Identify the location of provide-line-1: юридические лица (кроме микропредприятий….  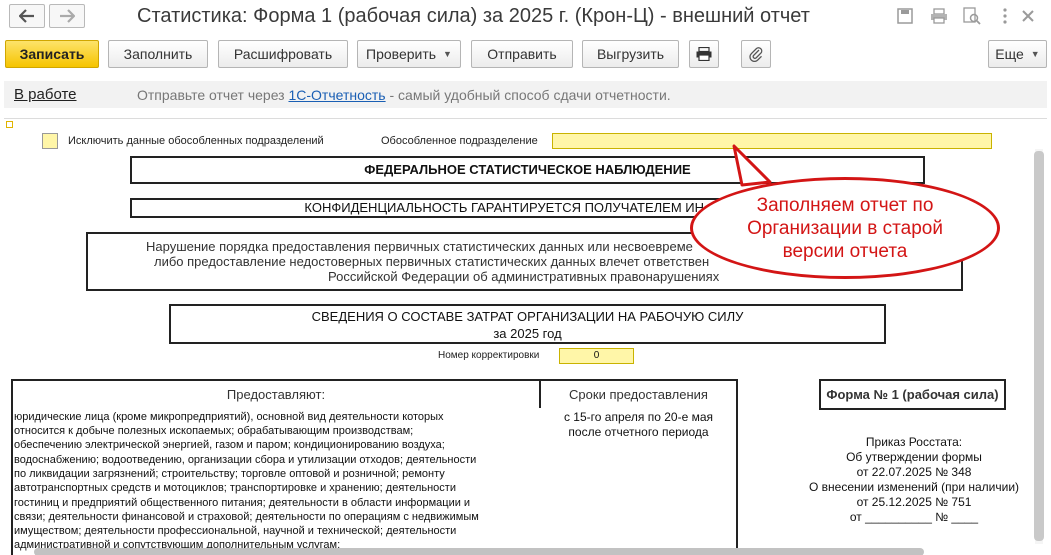
(229, 417).